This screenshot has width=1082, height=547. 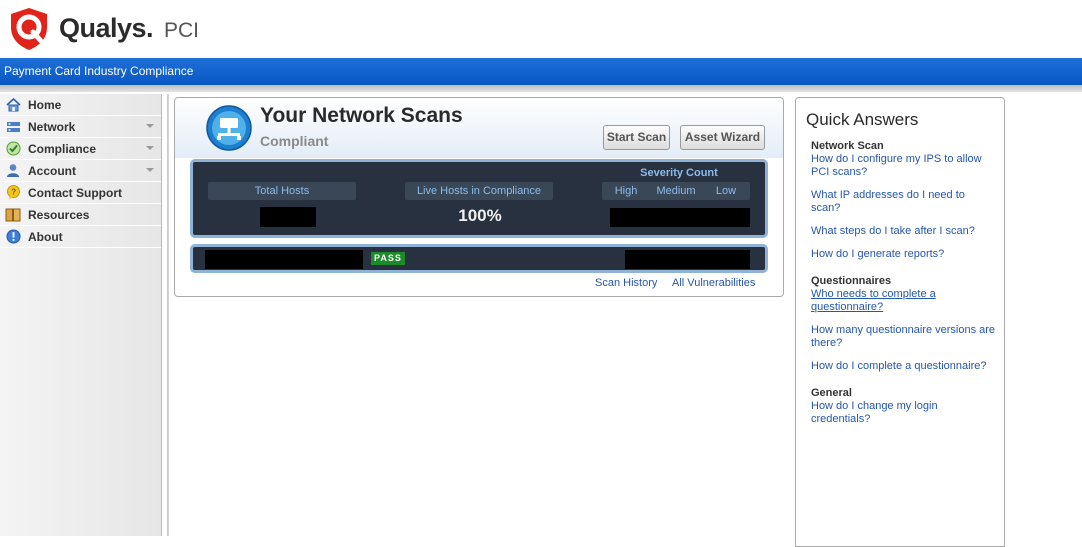 What do you see at coordinates (851, 281) in the screenshot?
I see `qa-section-heading: Questionnaires` at bounding box center [851, 281].